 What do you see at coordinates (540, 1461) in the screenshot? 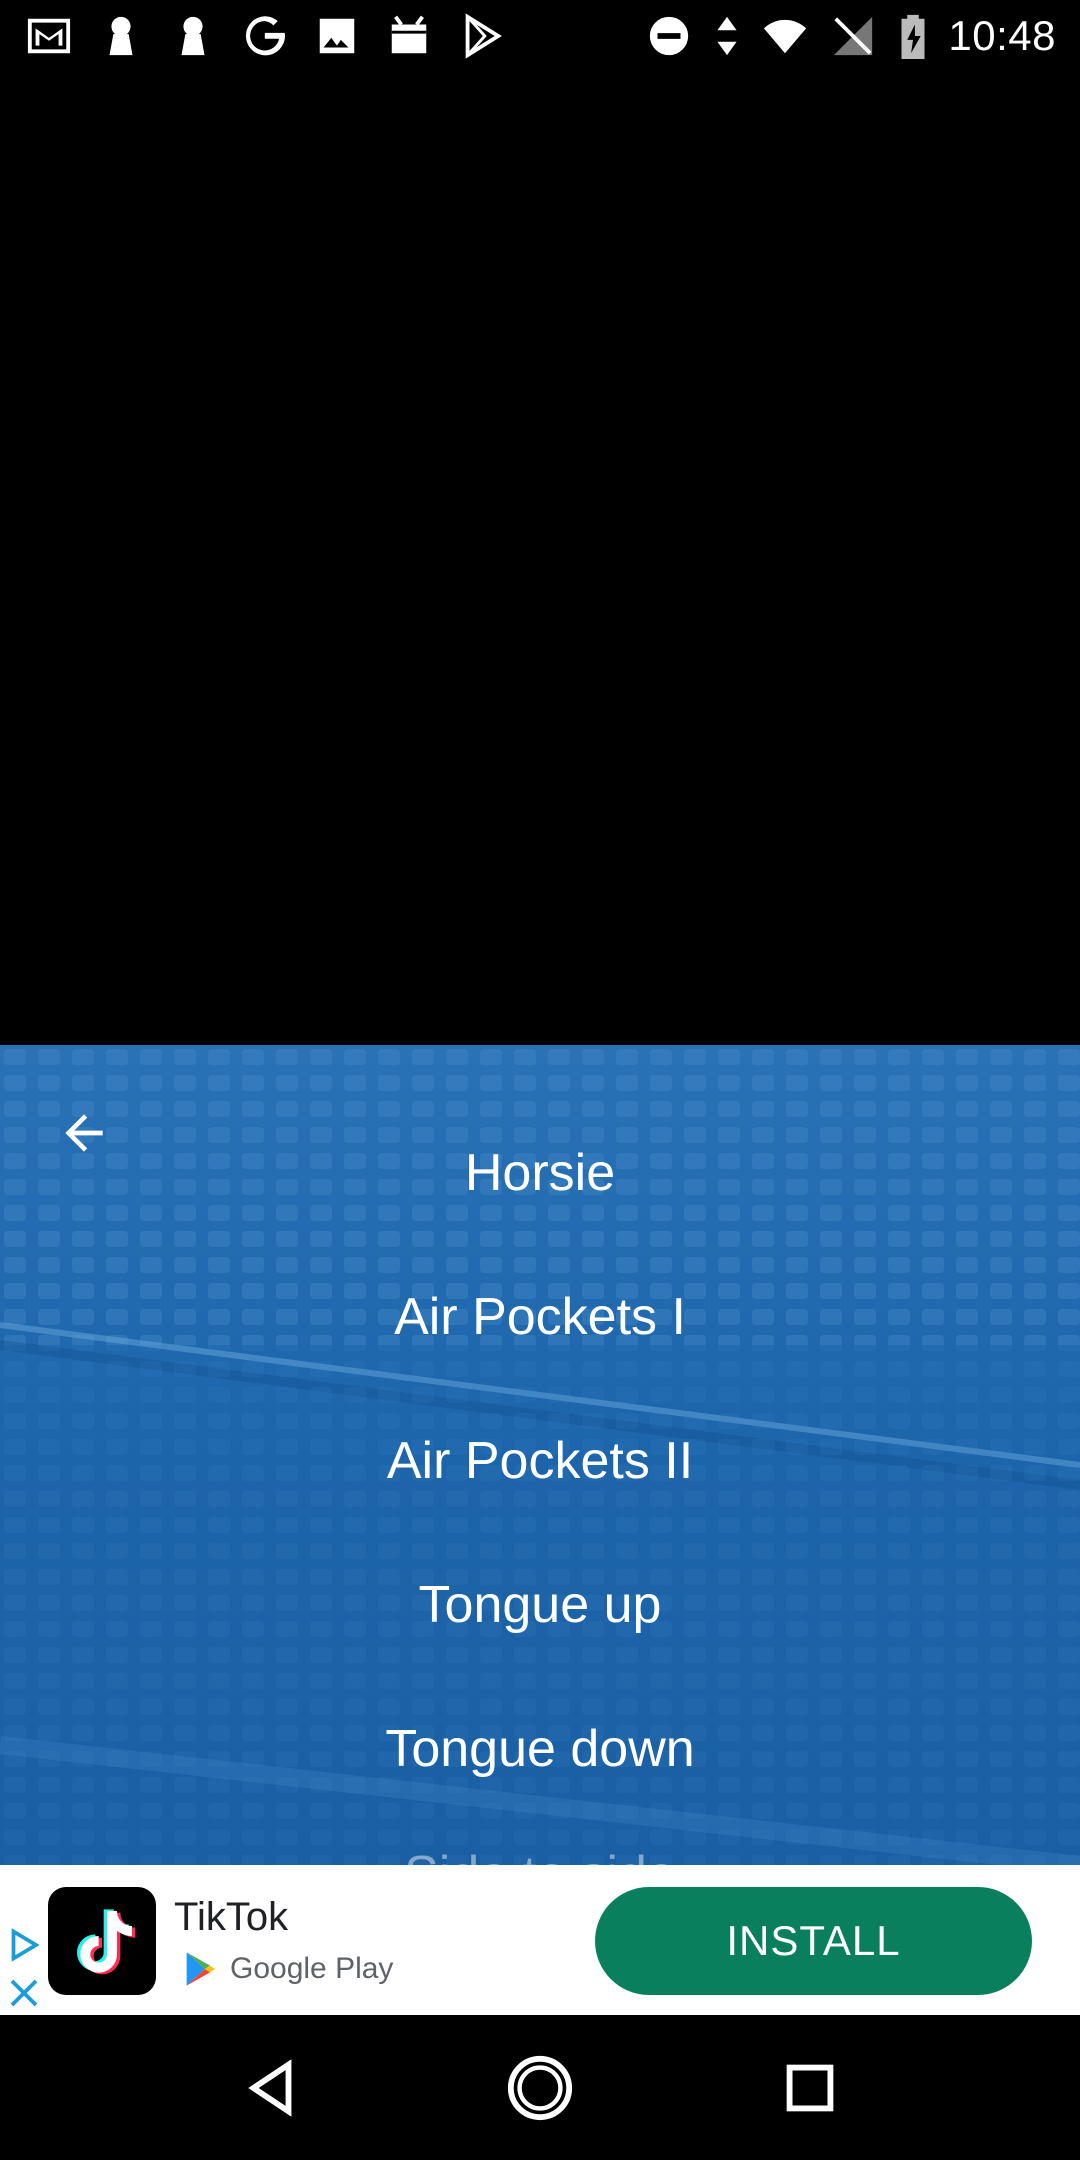
I see `list-item-air-pockets-2: Air Pockets II` at bounding box center [540, 1461].